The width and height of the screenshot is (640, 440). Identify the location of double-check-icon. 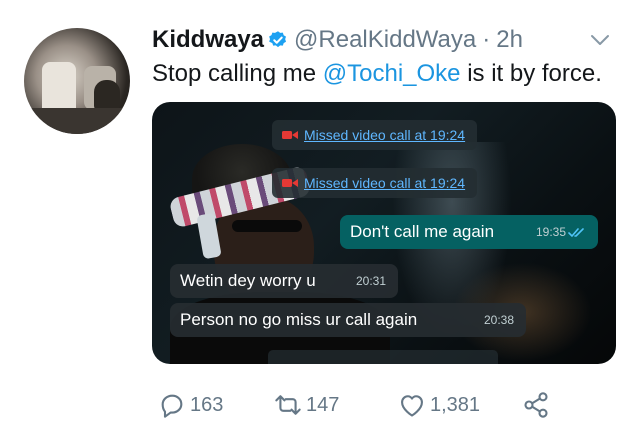
(576, 232).